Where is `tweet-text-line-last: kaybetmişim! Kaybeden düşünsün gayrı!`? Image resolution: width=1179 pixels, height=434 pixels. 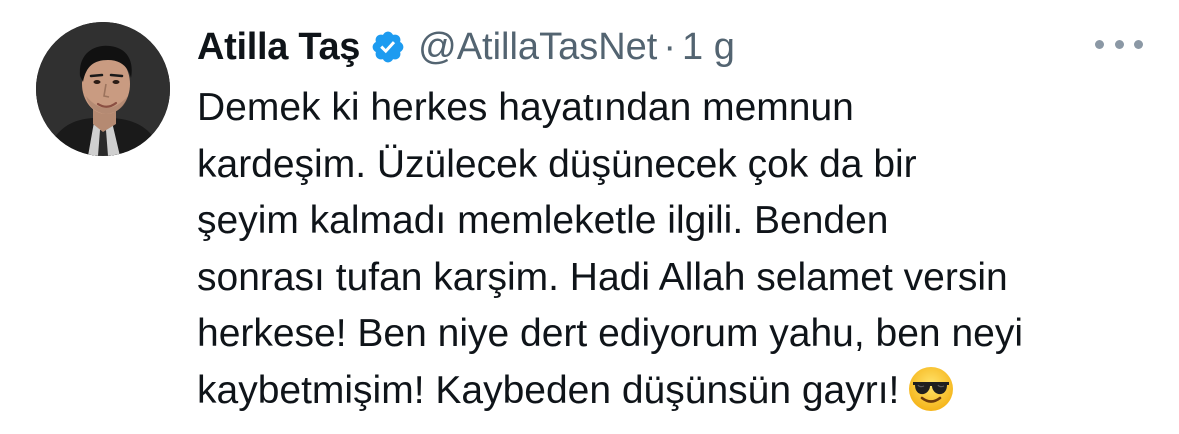 tweet-text-line-last: kaybetmişim! Kaybeden düşünsün gayrı! is located at coordinates (677, 391).